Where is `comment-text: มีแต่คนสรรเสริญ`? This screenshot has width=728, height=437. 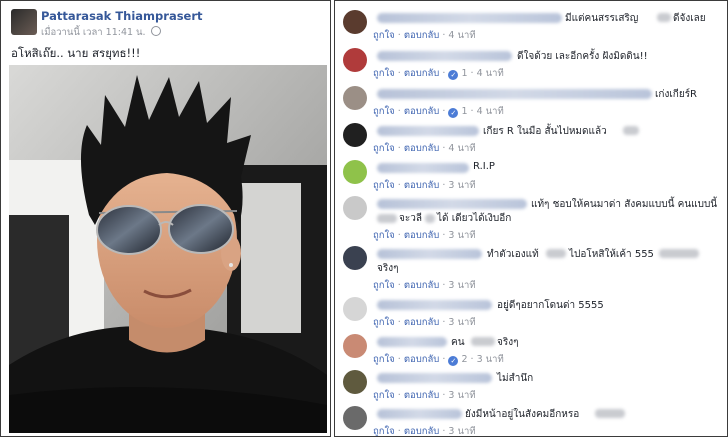
comment-text: มีแต่คนสรรเสริญ is located at coordinates (602, 18).